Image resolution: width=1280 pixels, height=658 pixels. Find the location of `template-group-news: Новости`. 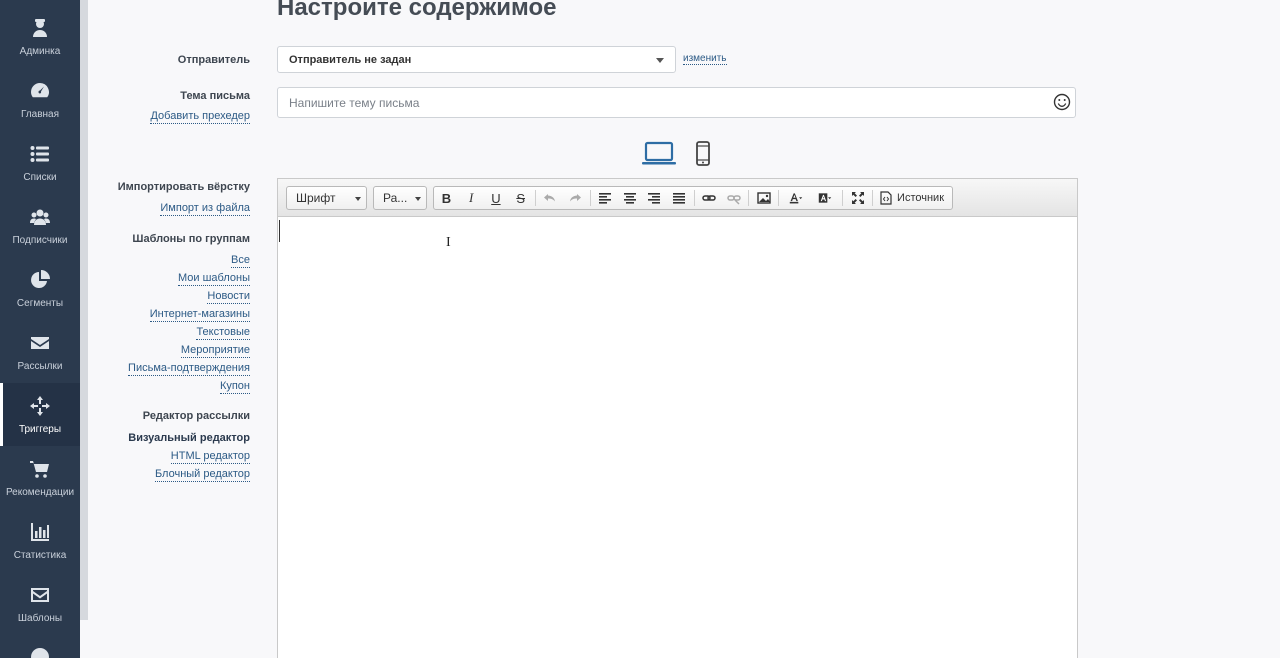

template-group-news: Новости is located at coordinates (228, 296).